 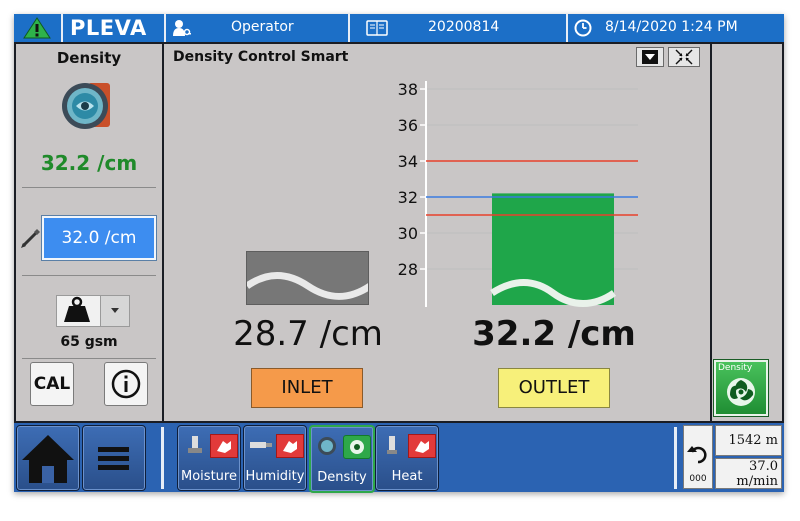 I want to click on inlet-gauge, so click(x=307, y=278).